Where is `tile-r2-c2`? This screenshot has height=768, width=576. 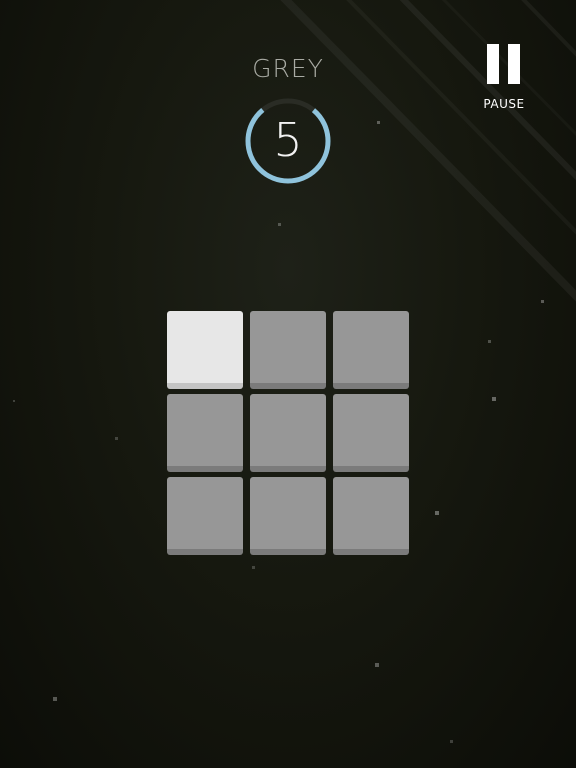
tile-r2-c2 is located at coordinates (288, 433).